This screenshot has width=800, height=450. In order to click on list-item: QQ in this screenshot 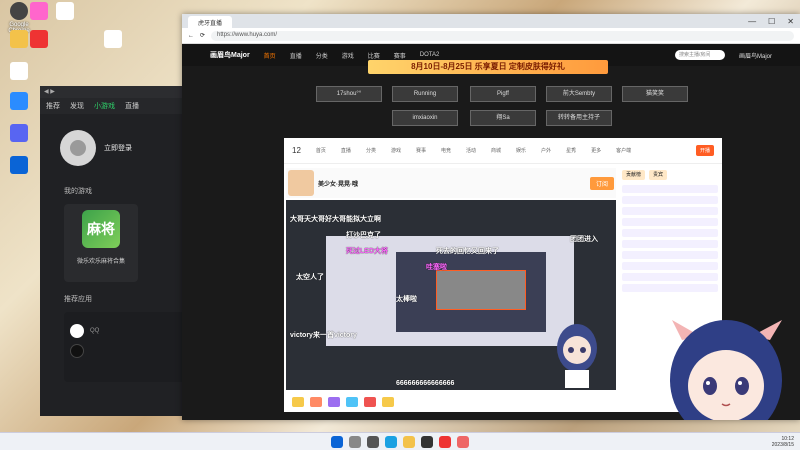, I will do `click(130, 331)`.